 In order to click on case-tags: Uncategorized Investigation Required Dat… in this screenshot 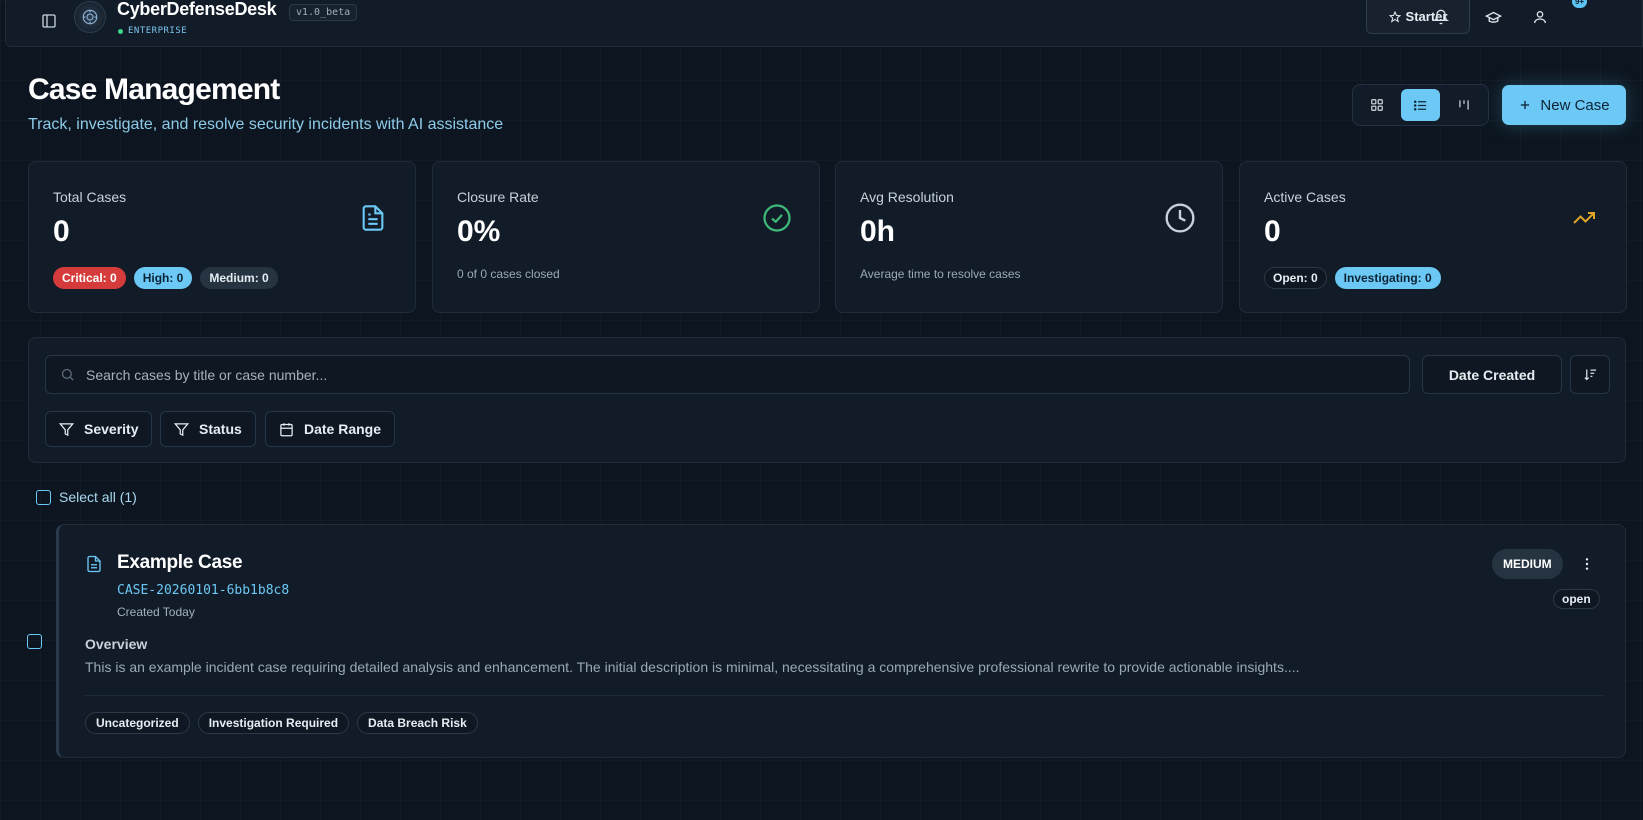, I will do `click(281, 723)`.